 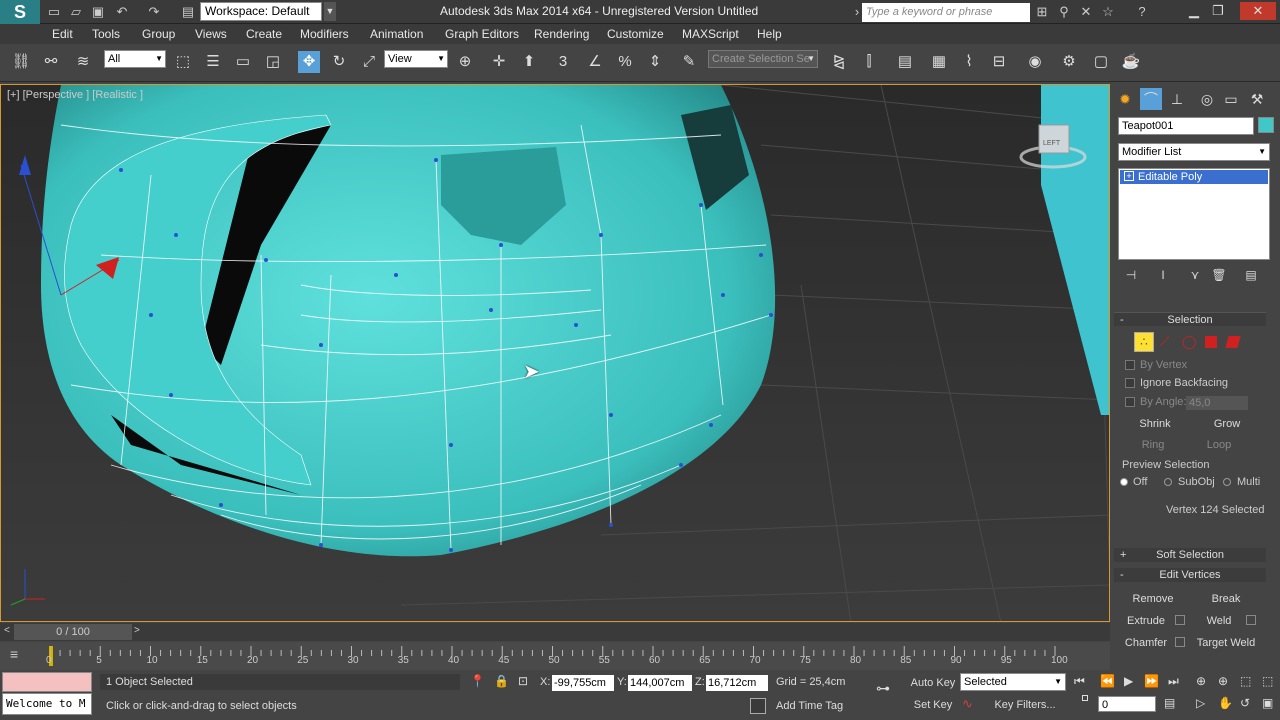 What do you see at coordinates (769, 34) in the screenshot?
I see `menu-help: Help` at bounding box center [769, 34].